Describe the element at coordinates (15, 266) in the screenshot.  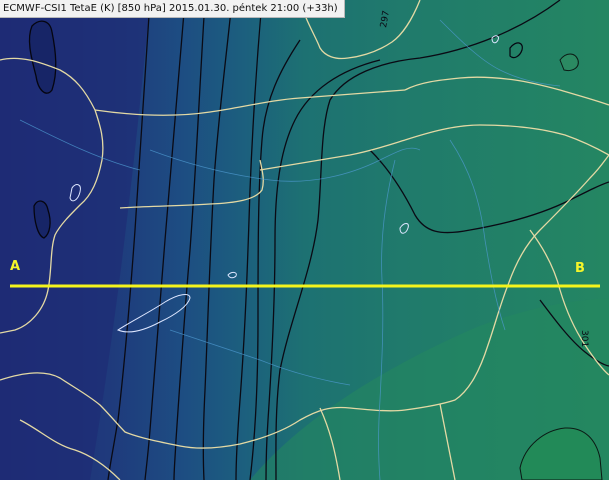
I see `cross-section-start-label: A` at that location.